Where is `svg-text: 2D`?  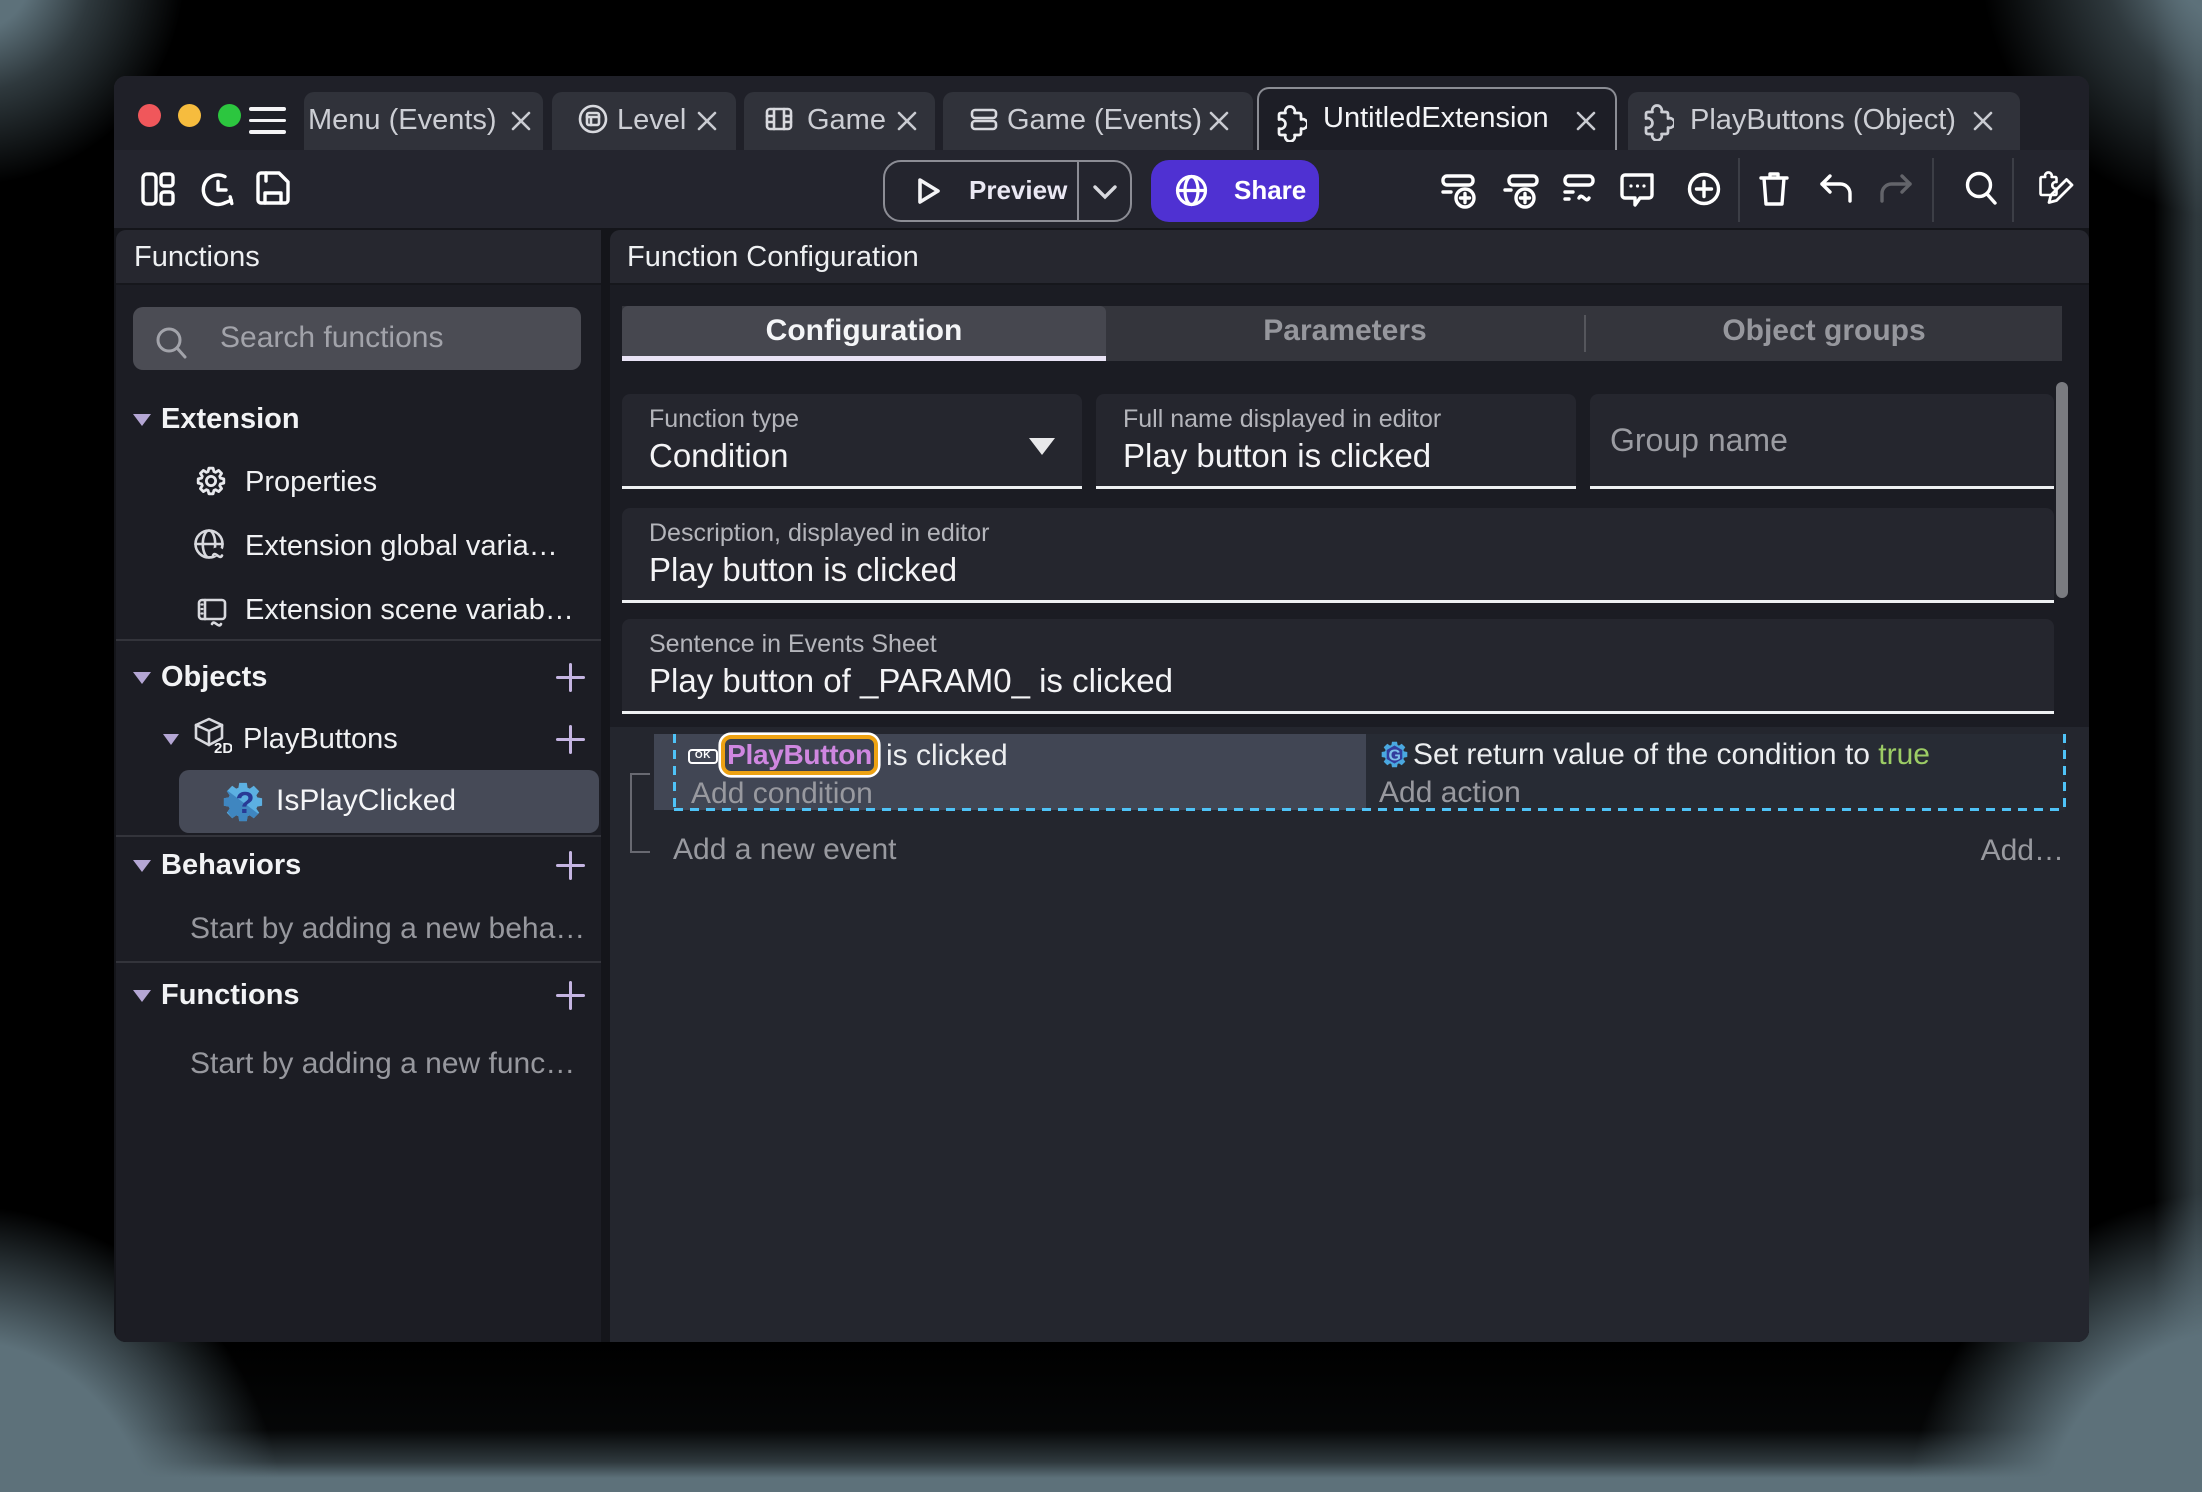
svg-text: 2D is located at coordinates (223, 748).